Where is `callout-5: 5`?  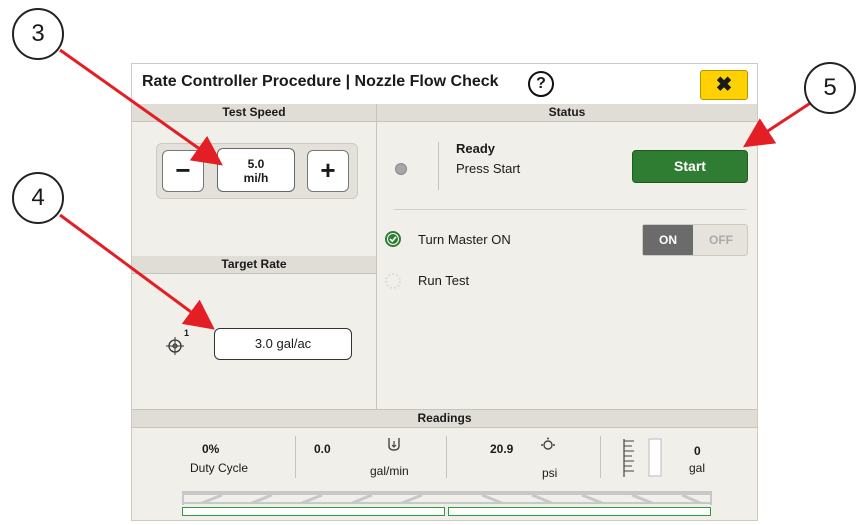 callout-5: 5 is located at coordinates (830, 88).